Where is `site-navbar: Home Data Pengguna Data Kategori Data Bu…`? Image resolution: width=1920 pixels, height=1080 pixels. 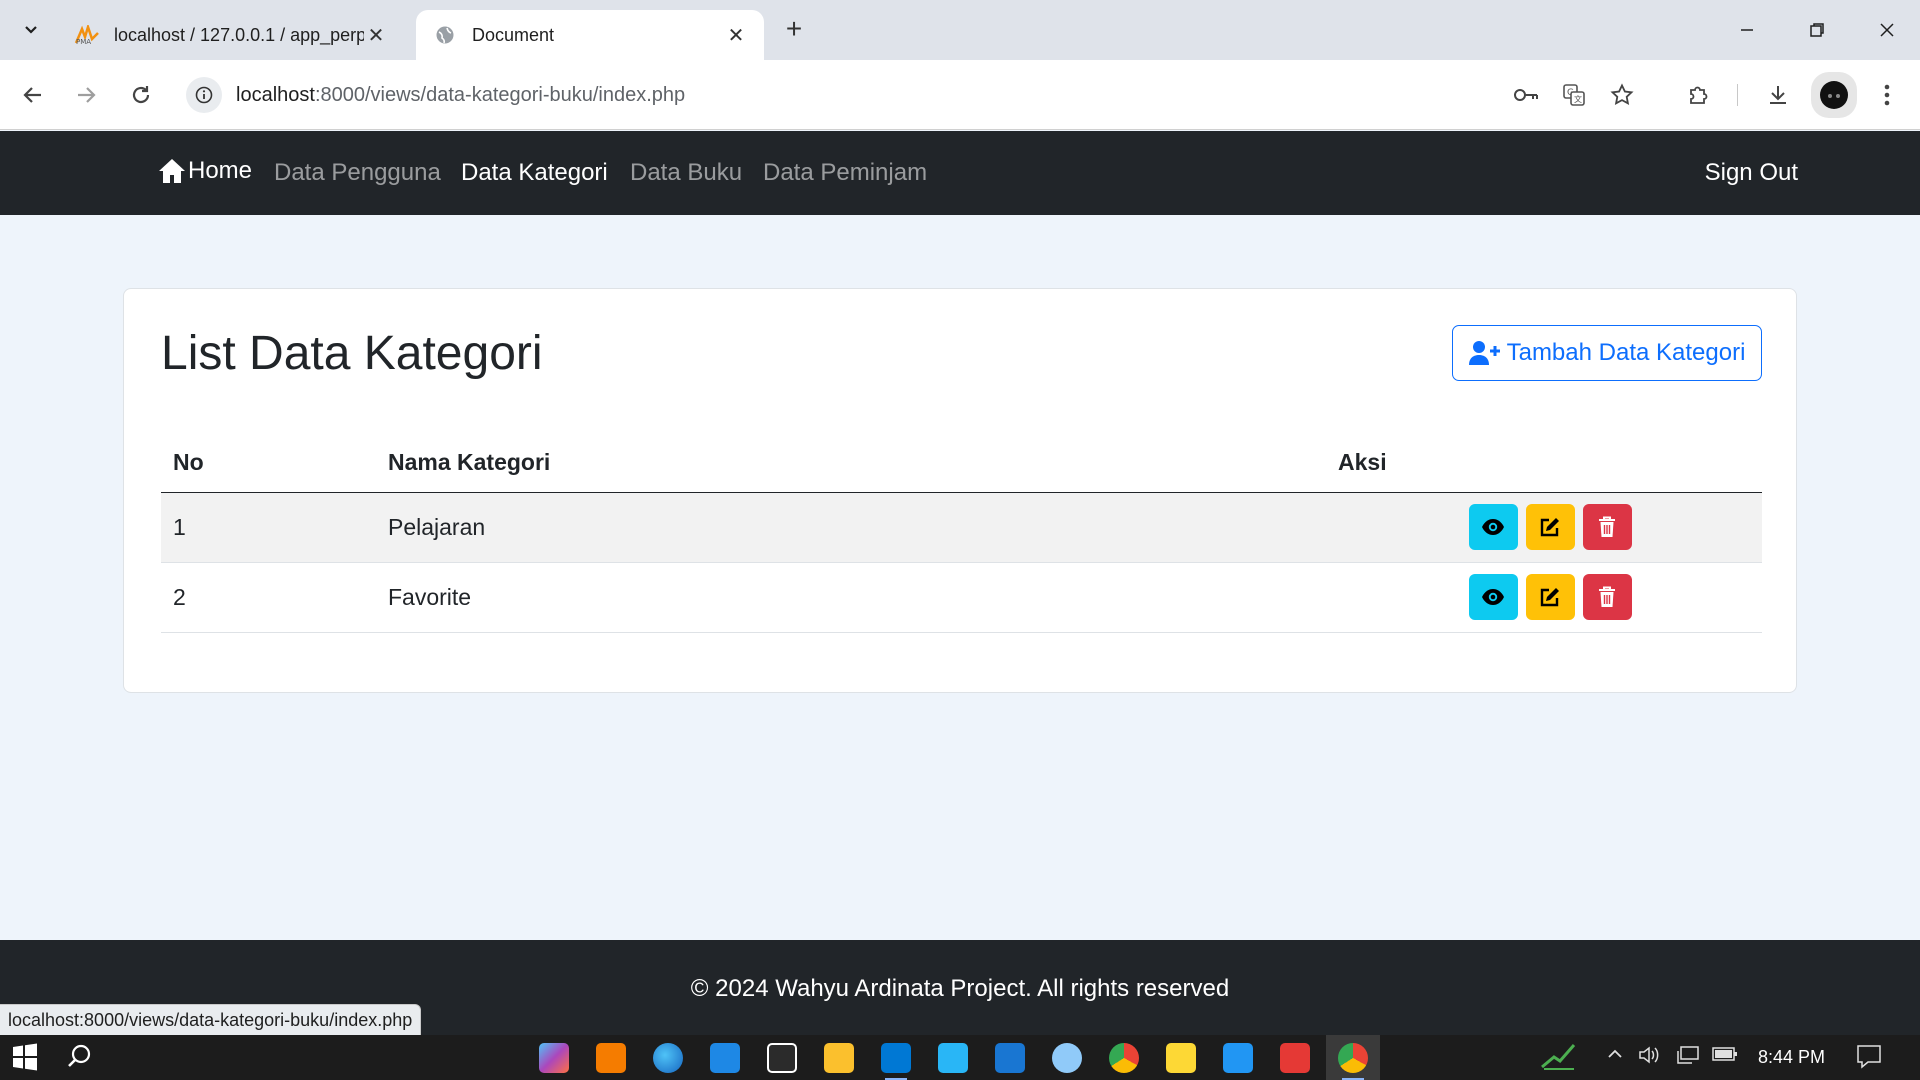 site-navbar: Home Data Pengguna Data Kategori Data Bu… is located at coordinates (960, 173).